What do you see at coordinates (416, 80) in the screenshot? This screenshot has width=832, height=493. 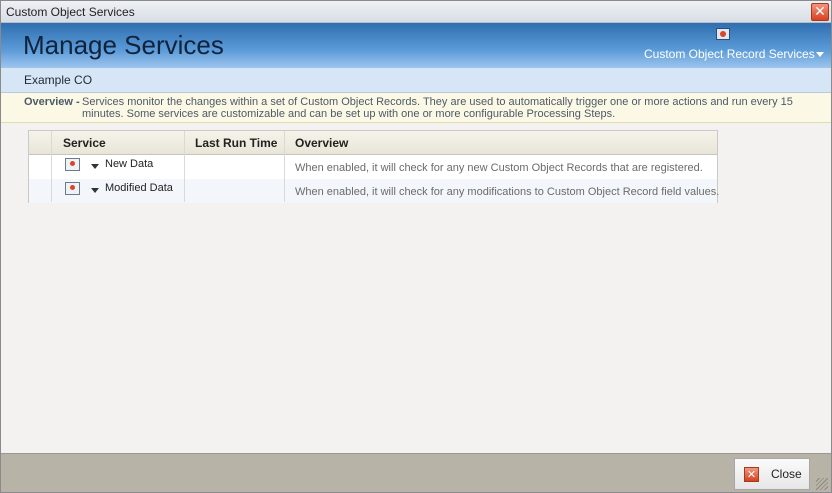 I see `breadcrumb: Example CO` at bounding box center [416, 80].